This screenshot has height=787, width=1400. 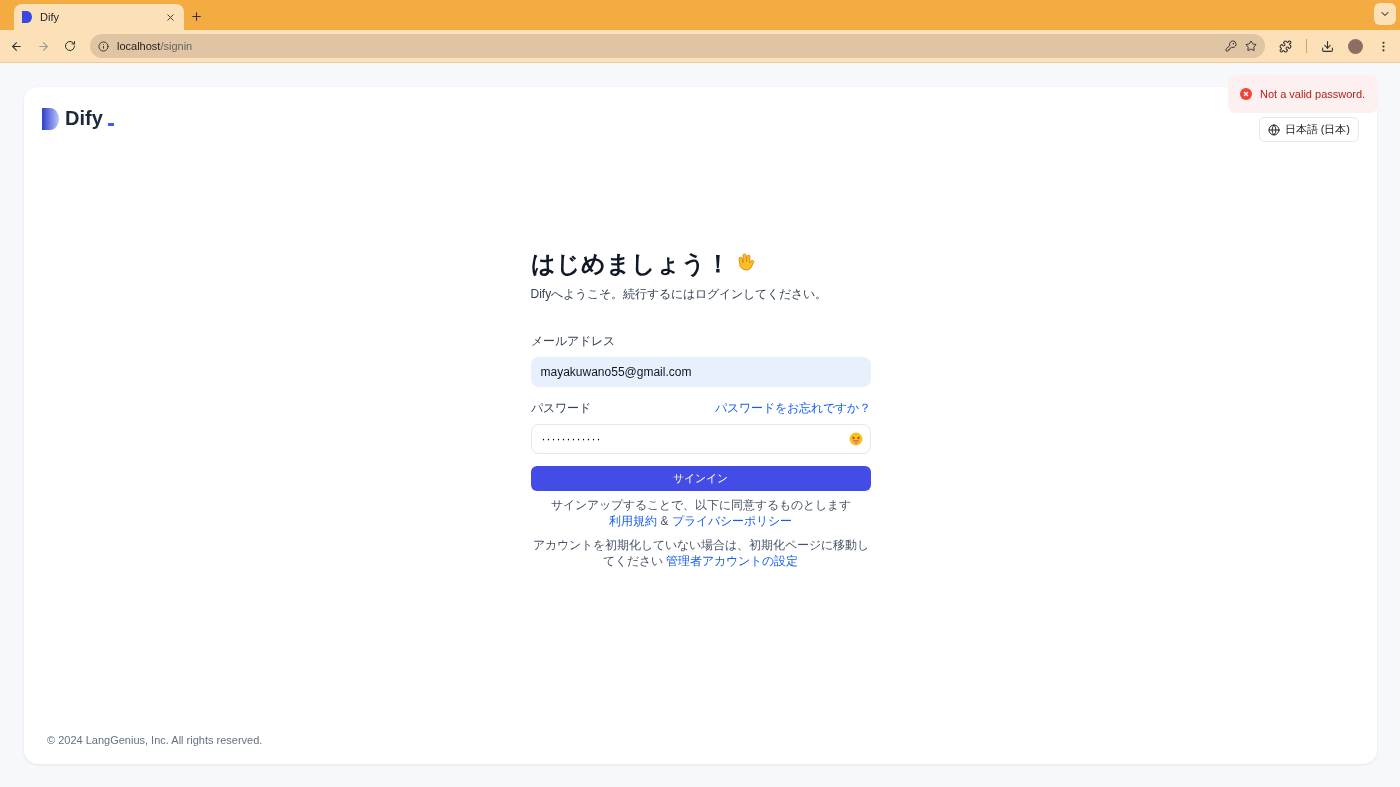 I want to click on puzzle-icon, so click(x=1285, y=46).